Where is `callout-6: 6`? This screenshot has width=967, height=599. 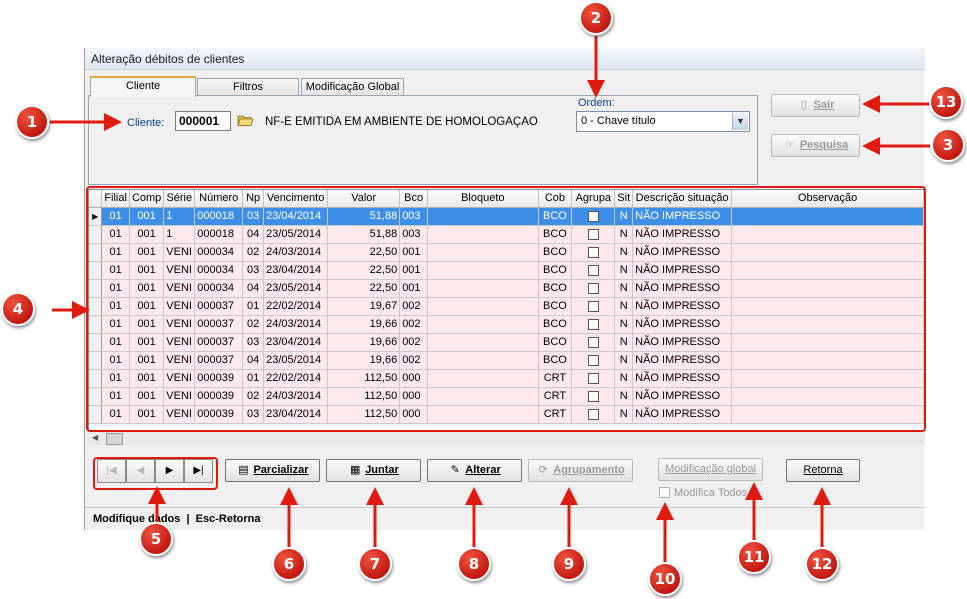
callout-6: 6 is located at coordinates (289, 564).